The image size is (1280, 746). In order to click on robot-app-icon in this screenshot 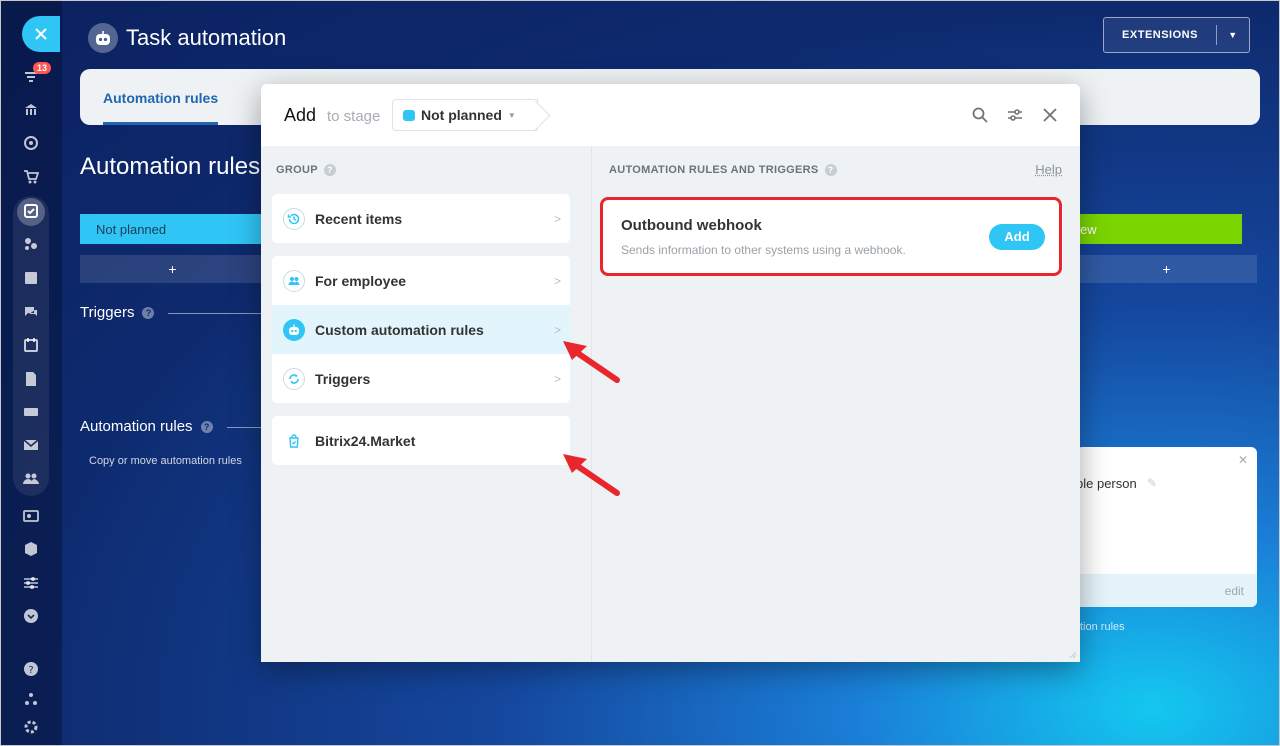, I will do `click(103, 38)`.